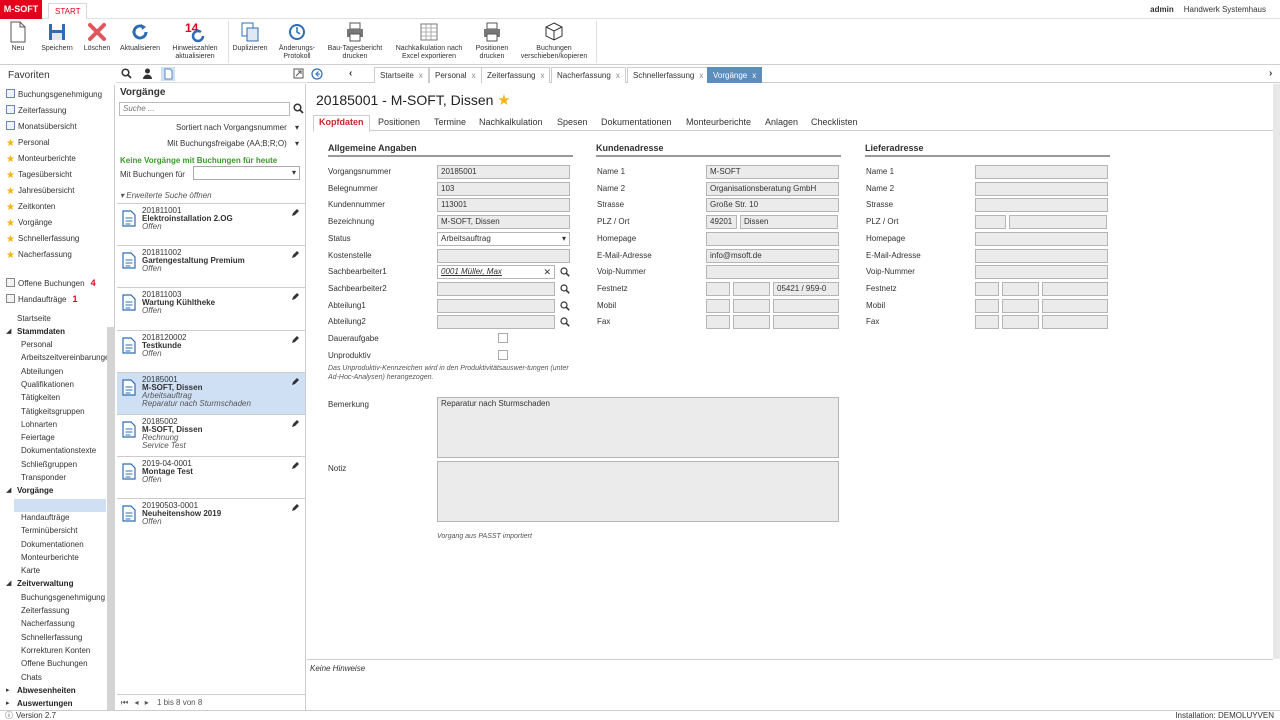  Describe the element at coordinates (503, 205) in the screenshot. I see `field-kunde: 113001` at that location.